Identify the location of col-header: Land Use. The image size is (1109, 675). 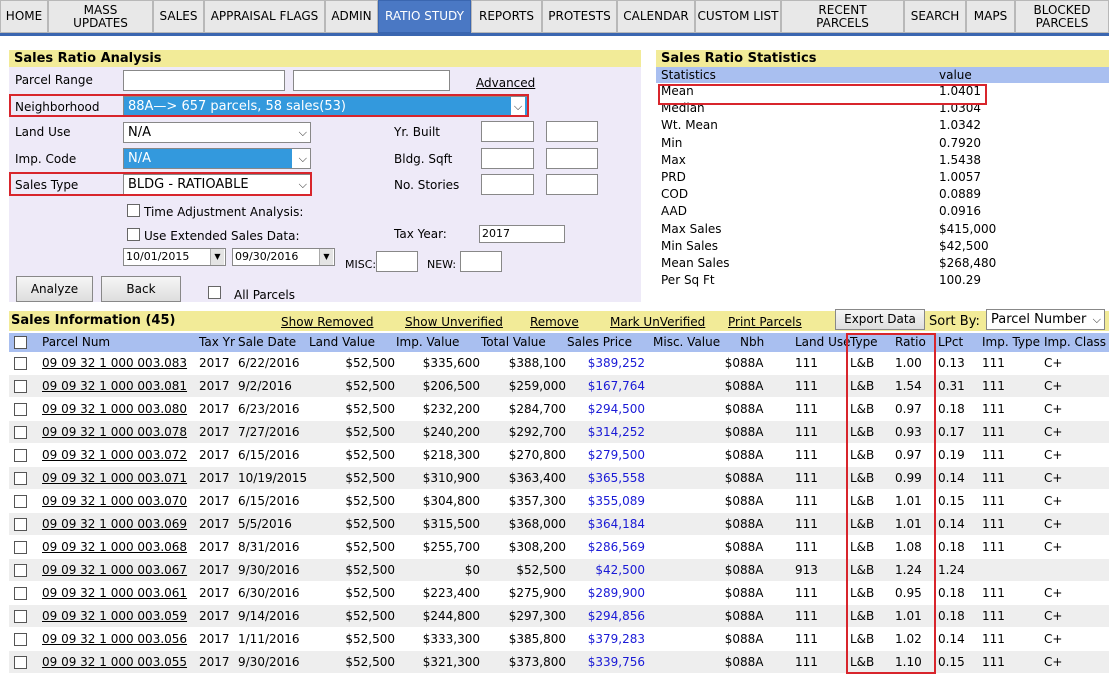
(823, 342).